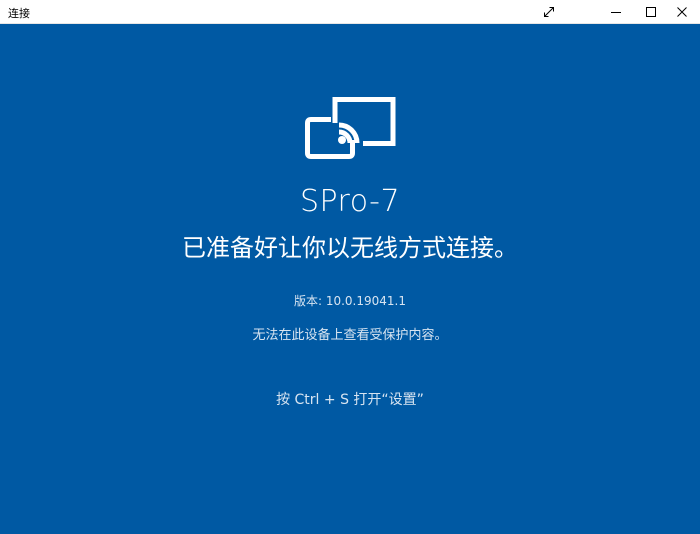  What do you see at coordinates (350, 201) in the screenshot?
I see `device-name: SPro-7` at bounding box center [350, 201].